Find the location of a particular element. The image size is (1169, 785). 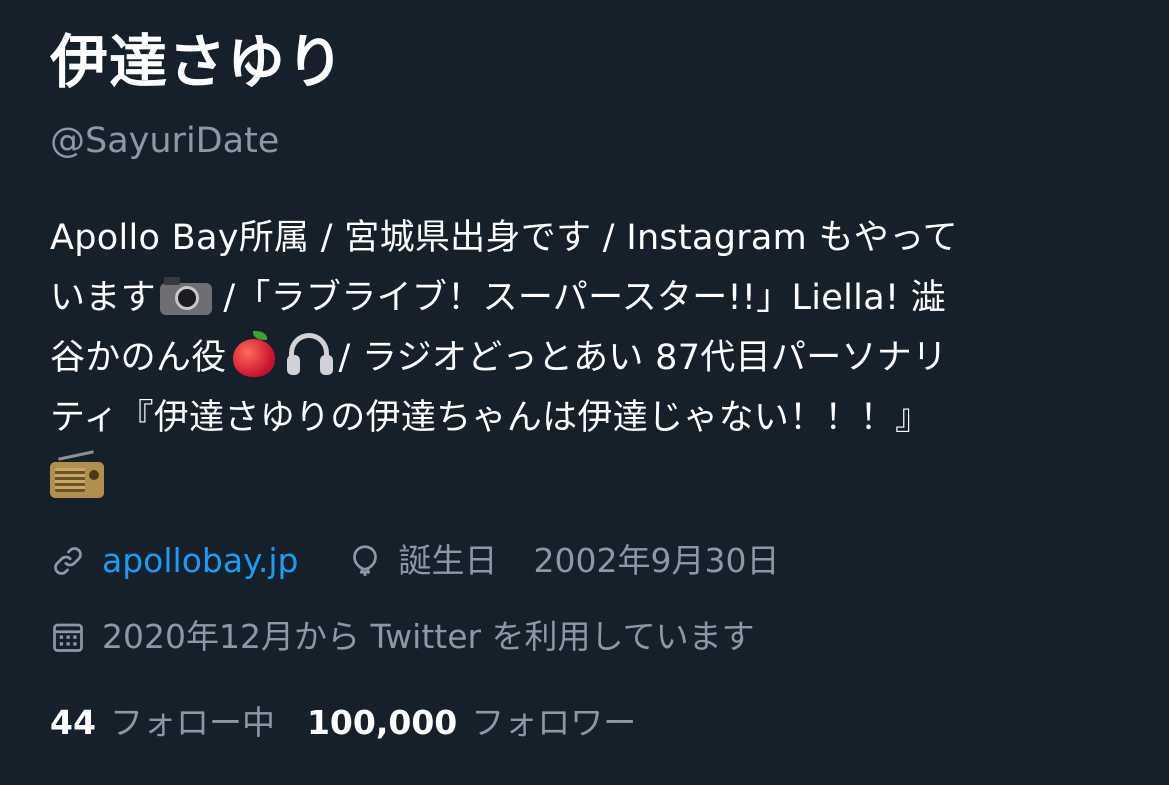

bio-line-4: ティ『伊達さゆりの伊達ちゃんは伊達じゃない！！！』 is located at coordinates (490, 418).